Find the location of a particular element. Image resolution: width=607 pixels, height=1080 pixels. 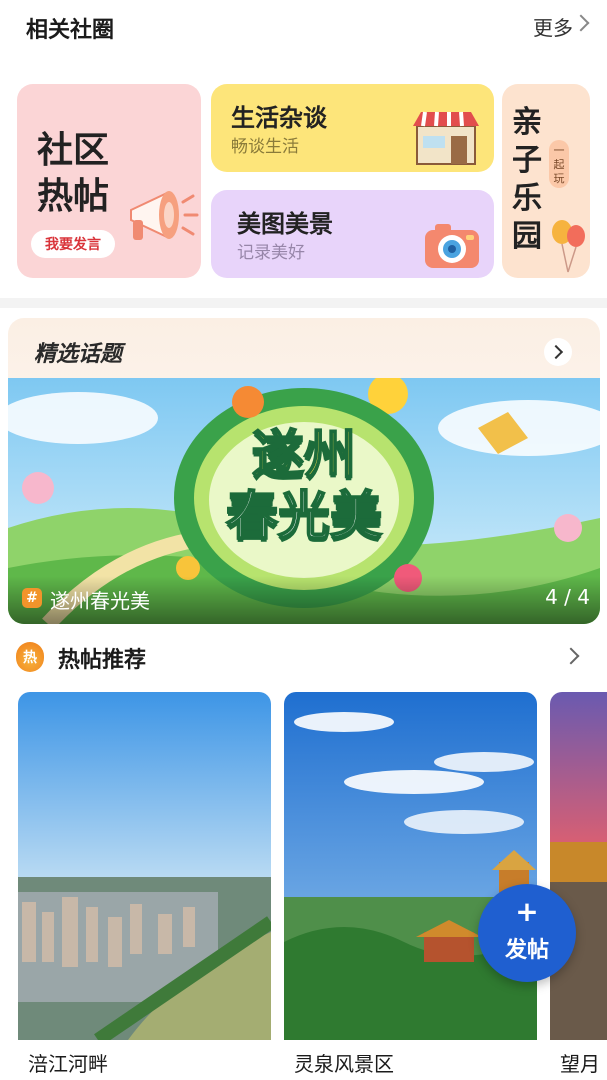

post-card: 望月 is located at coordinates (578, 886).